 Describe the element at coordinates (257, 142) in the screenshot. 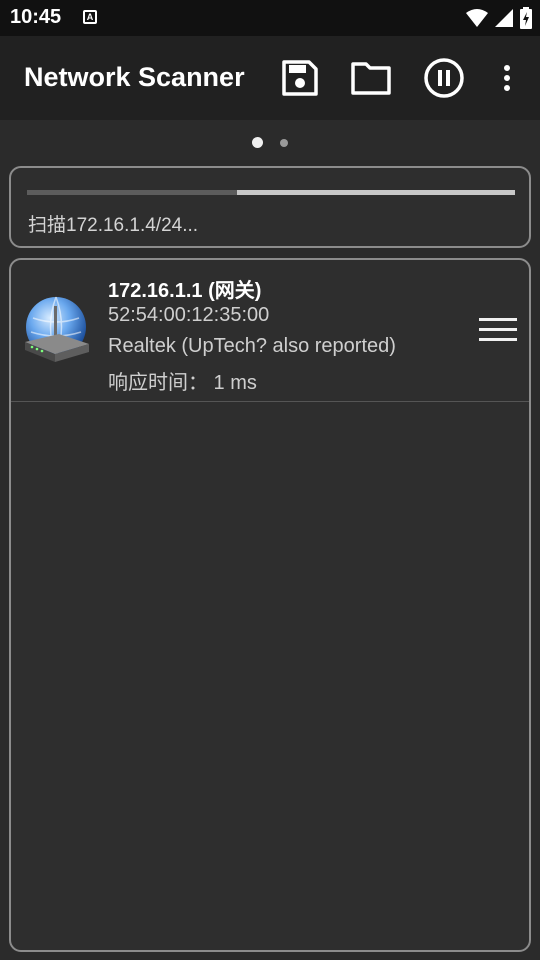

I see `page-dot-active` at that location.